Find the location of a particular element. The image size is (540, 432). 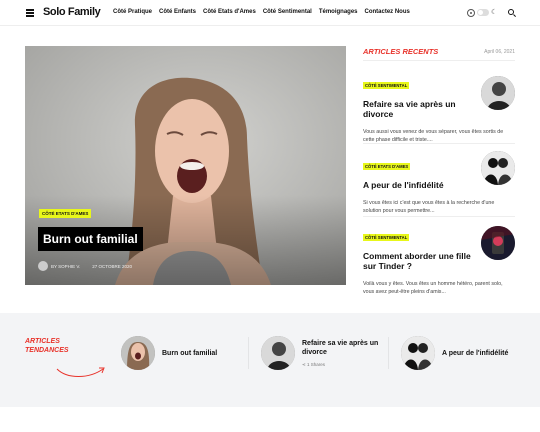

recent-article-category: Côté Etats d'Ames is located at coordinates (387, 166).